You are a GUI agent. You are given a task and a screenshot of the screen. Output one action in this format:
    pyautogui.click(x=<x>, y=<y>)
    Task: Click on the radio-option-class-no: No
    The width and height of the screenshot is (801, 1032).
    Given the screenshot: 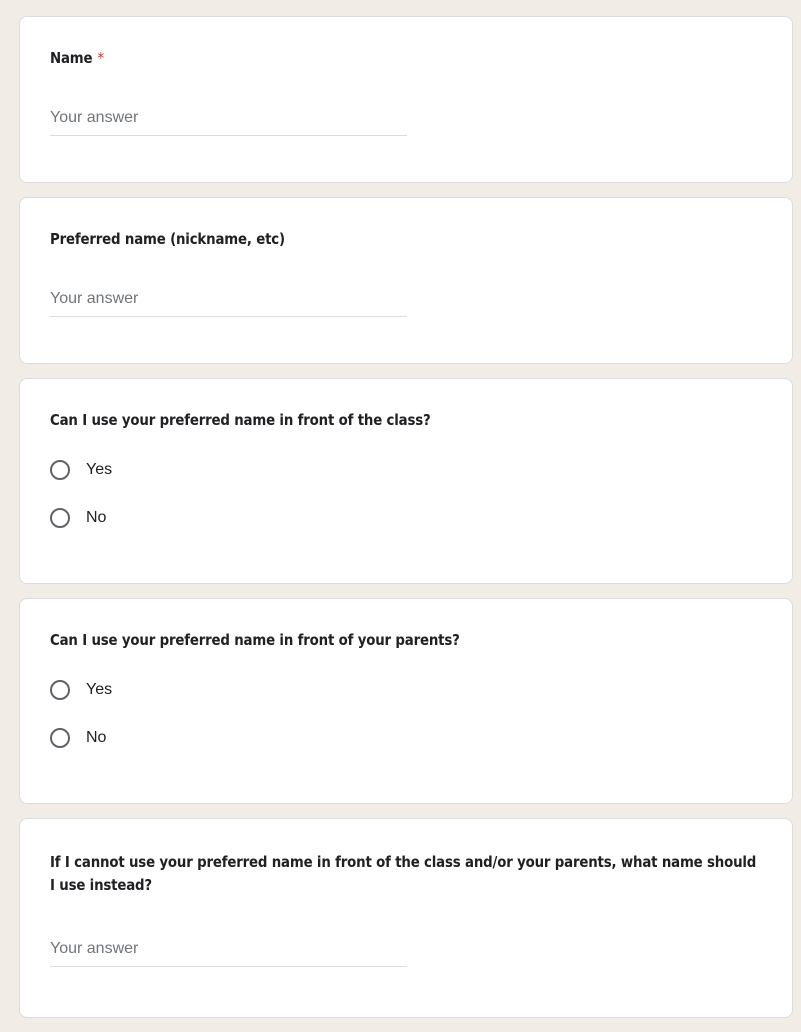 What is the action you would take?
    pyautogui.click(x=406, y=518)
    